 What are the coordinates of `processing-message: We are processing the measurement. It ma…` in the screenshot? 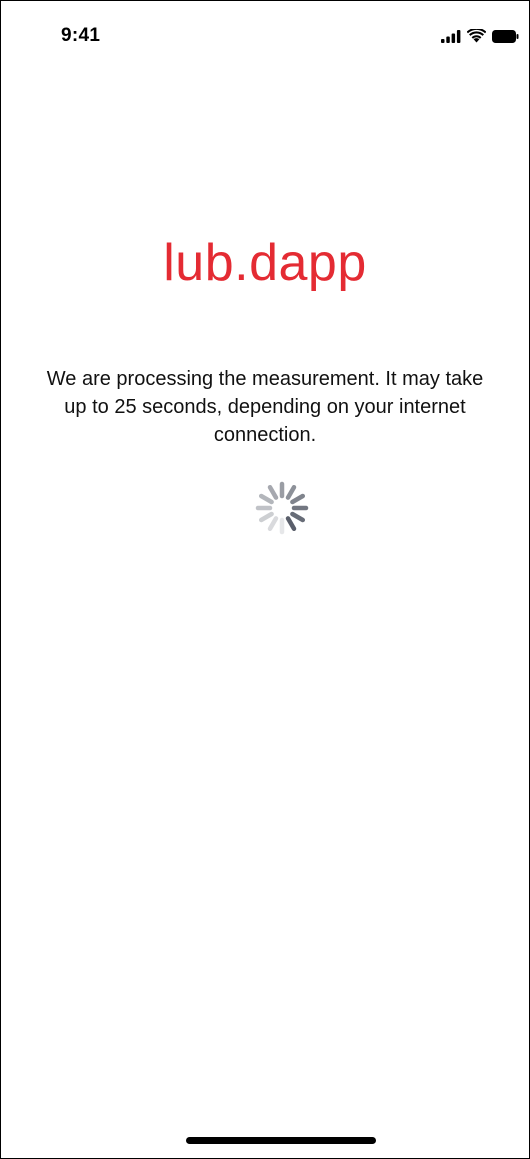 It's located at (265, 407).